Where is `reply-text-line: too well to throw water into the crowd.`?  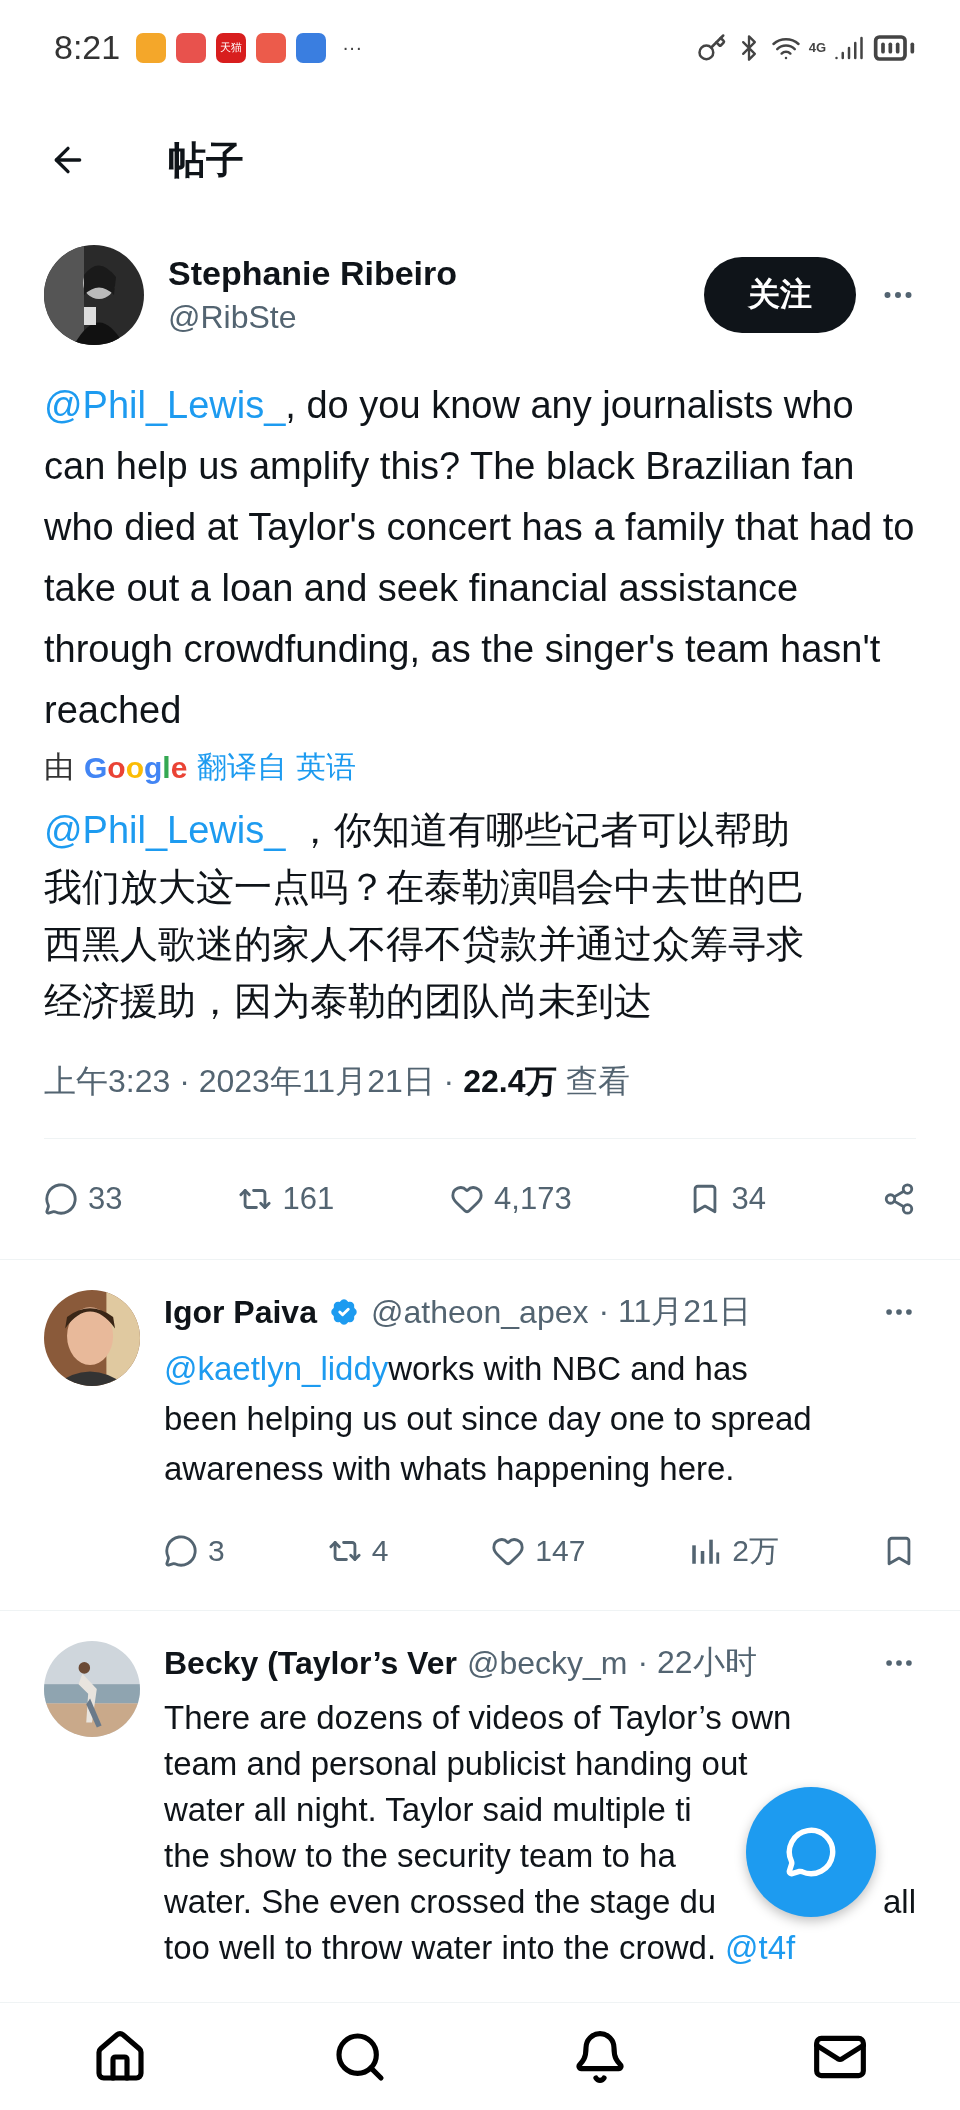 reply-text-line: too well to throw water into the crowd. is located at coordinates (440, 1948).